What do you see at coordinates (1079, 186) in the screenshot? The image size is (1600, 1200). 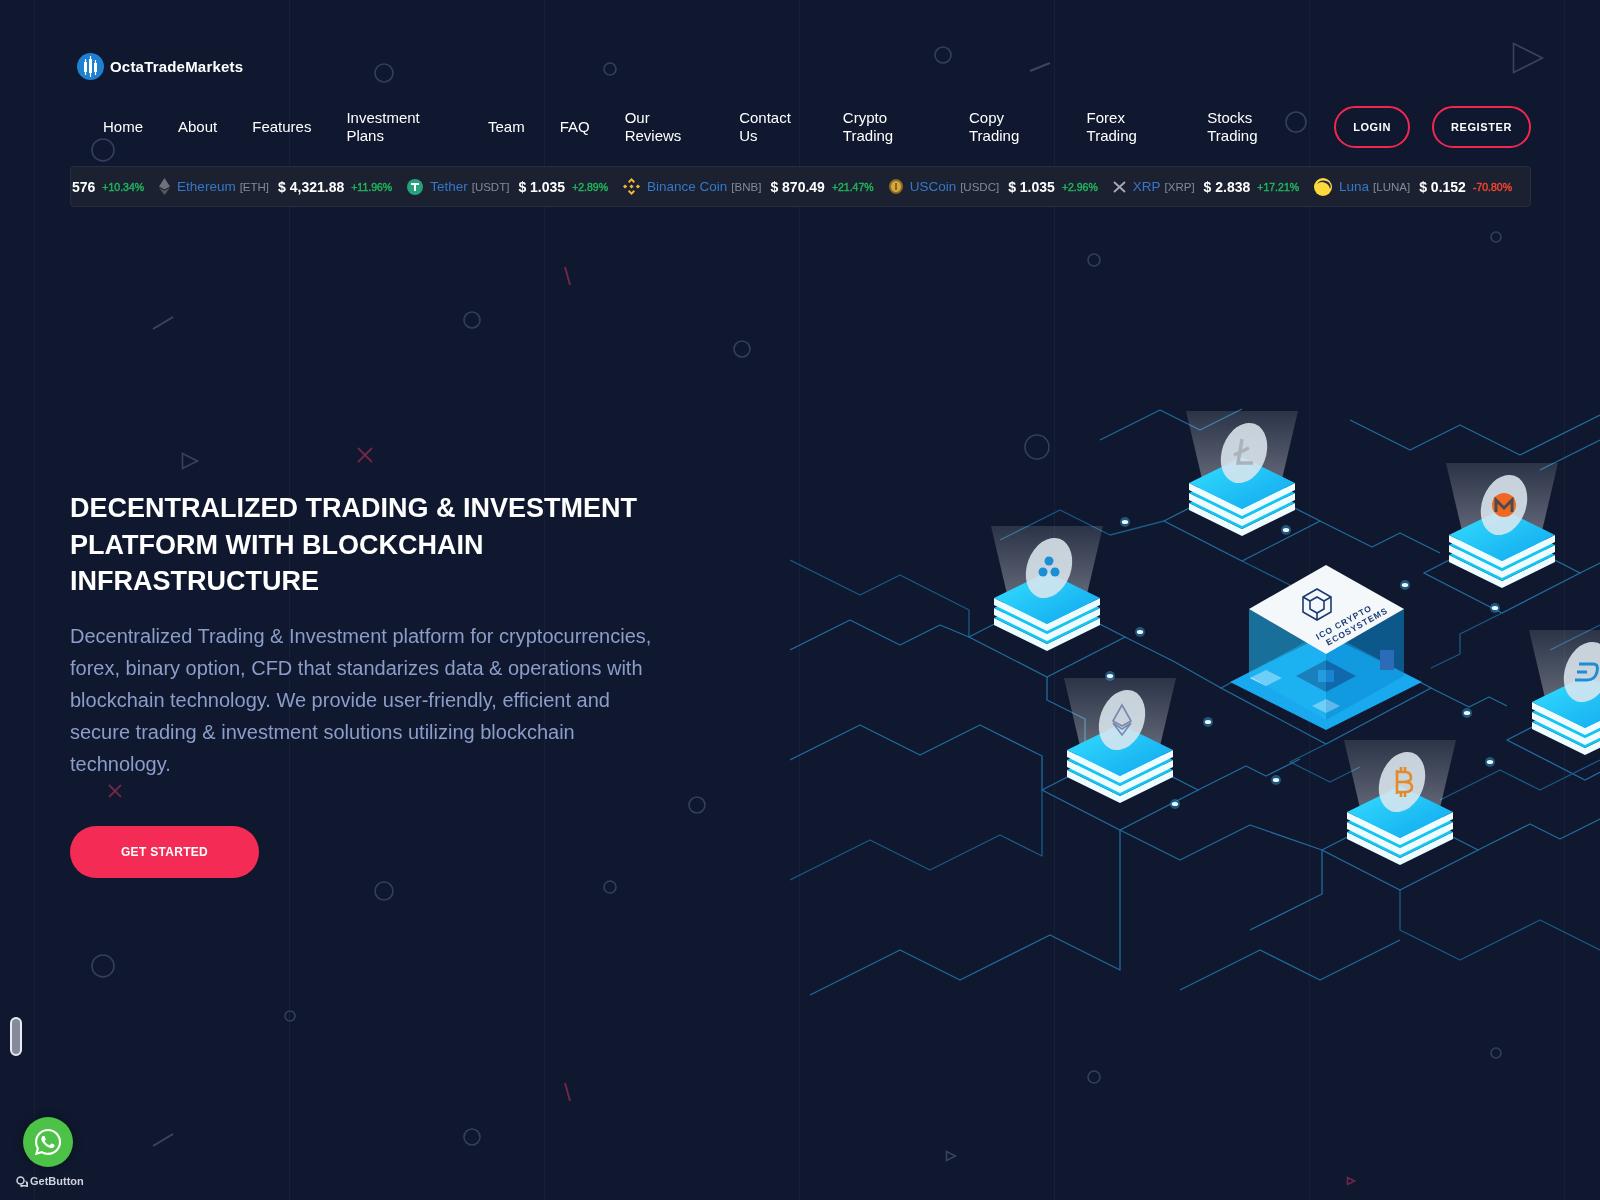 I see `price-change: +2.96%` at bounding box center [1079, 186].